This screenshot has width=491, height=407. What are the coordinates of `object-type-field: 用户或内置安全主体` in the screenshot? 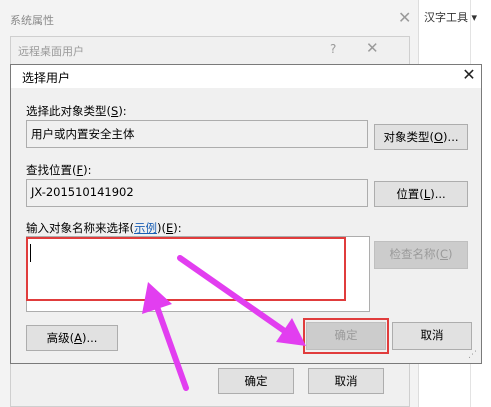 It's located at (197, 134).